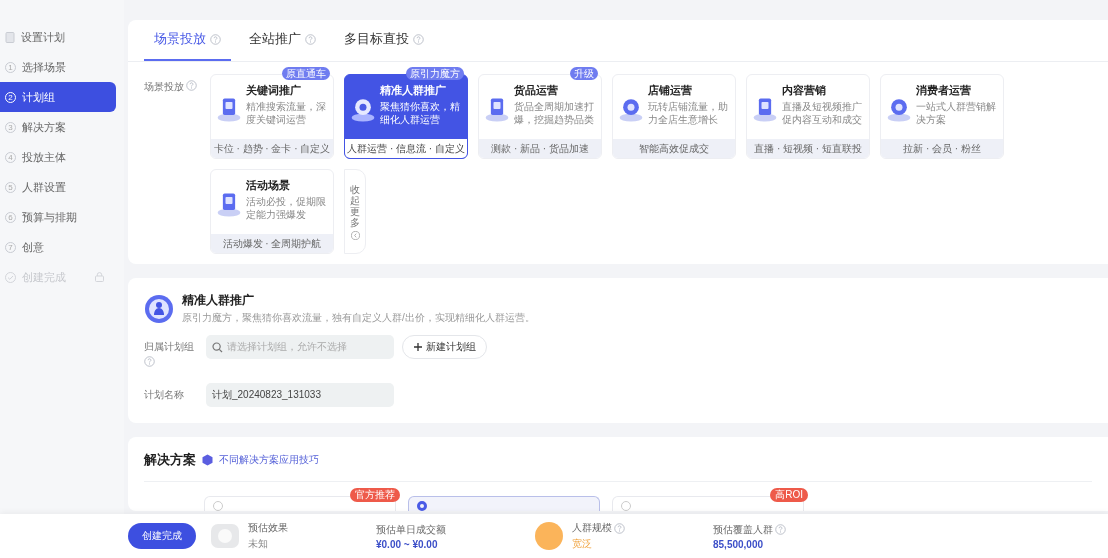 The height and width of the screenshot is (558, 1108). I want to click on card-title: 精准人群推广, so click(413, 90).